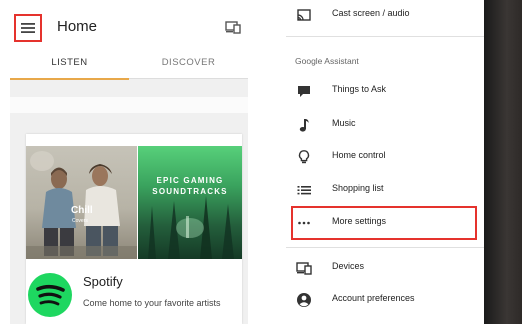  Describe the element at coordinates (191, 227) in the screenshot. I see `forest-illustration` at that location.